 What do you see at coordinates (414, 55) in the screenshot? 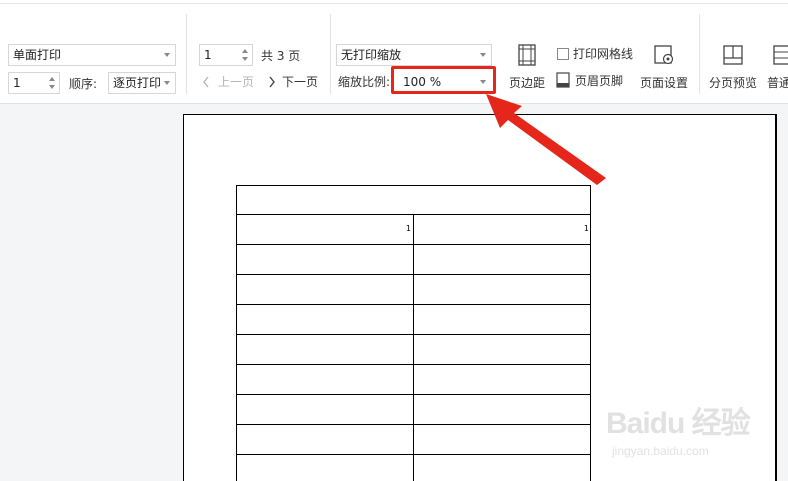
I see `scale-mode-select: 无打印缩放` at bounding box center [414, 55].